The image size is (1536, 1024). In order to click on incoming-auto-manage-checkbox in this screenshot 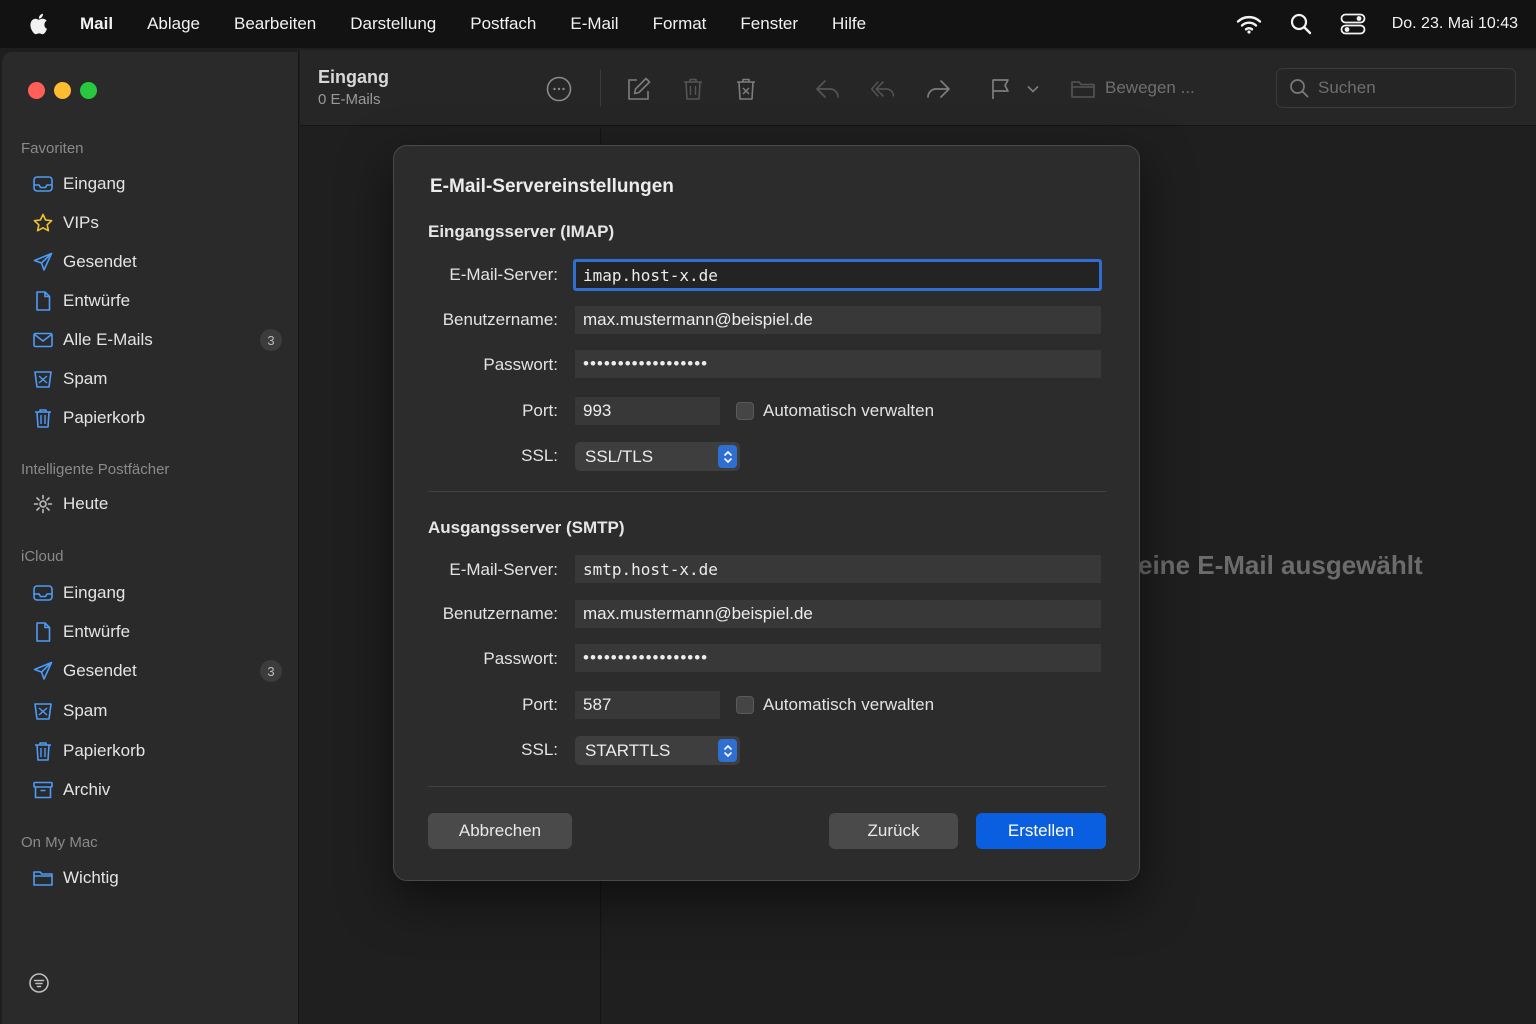, I will do `click(745, 411)`.